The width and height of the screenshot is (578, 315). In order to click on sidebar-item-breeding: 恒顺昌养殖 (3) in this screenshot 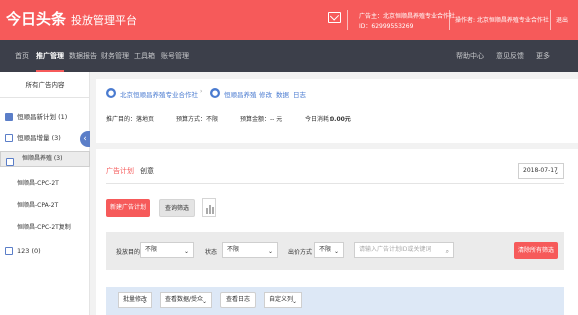, I will do `click(45, 159)`.